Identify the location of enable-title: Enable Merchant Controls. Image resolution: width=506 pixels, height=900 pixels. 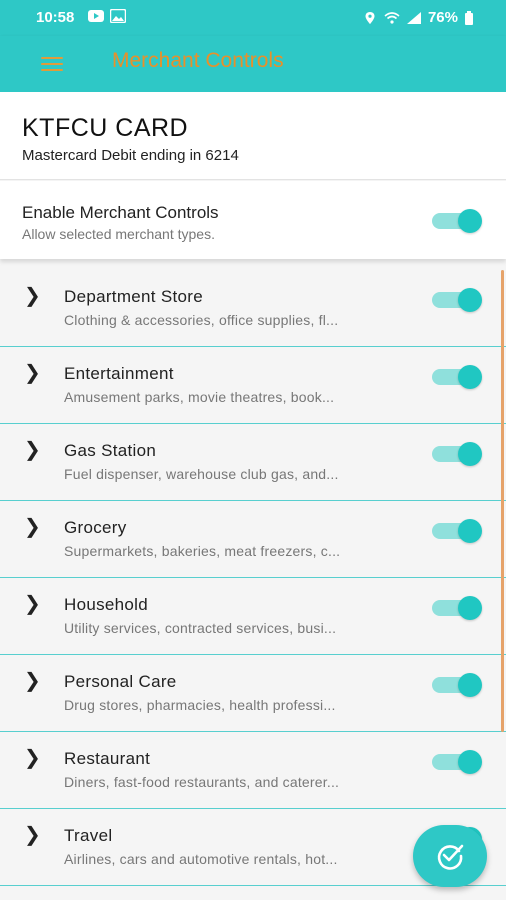
(120, 212).